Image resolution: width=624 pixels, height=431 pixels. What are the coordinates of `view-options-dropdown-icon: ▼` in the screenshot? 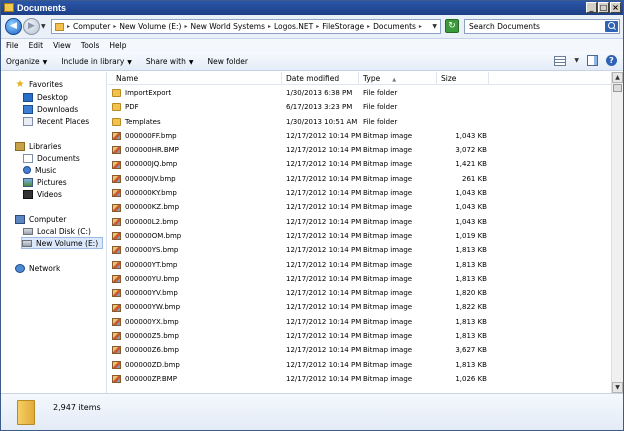 It's located at (576, 60).